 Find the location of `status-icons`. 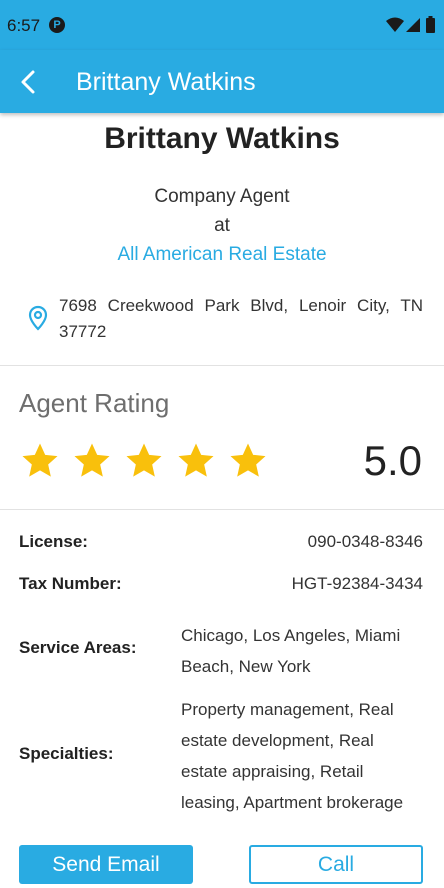

status-icons is located at coordinates (411, 25).